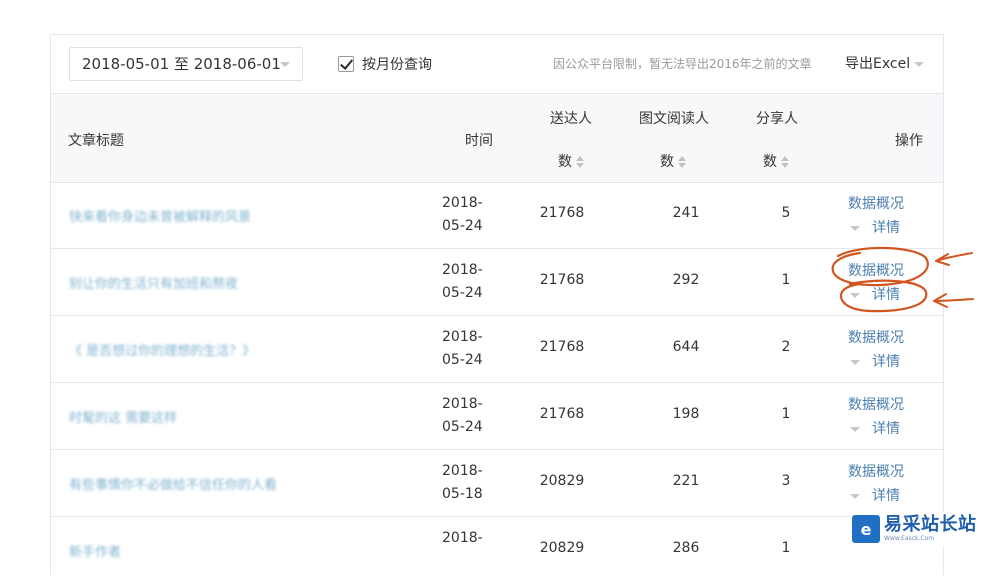 Image resolution: width=985 pixels, height=583 pixels. What do you see at coordinates (565, 162) in the screenshot?
I see `header-delivered-suffix: 数` at bounding box center [565, 162].